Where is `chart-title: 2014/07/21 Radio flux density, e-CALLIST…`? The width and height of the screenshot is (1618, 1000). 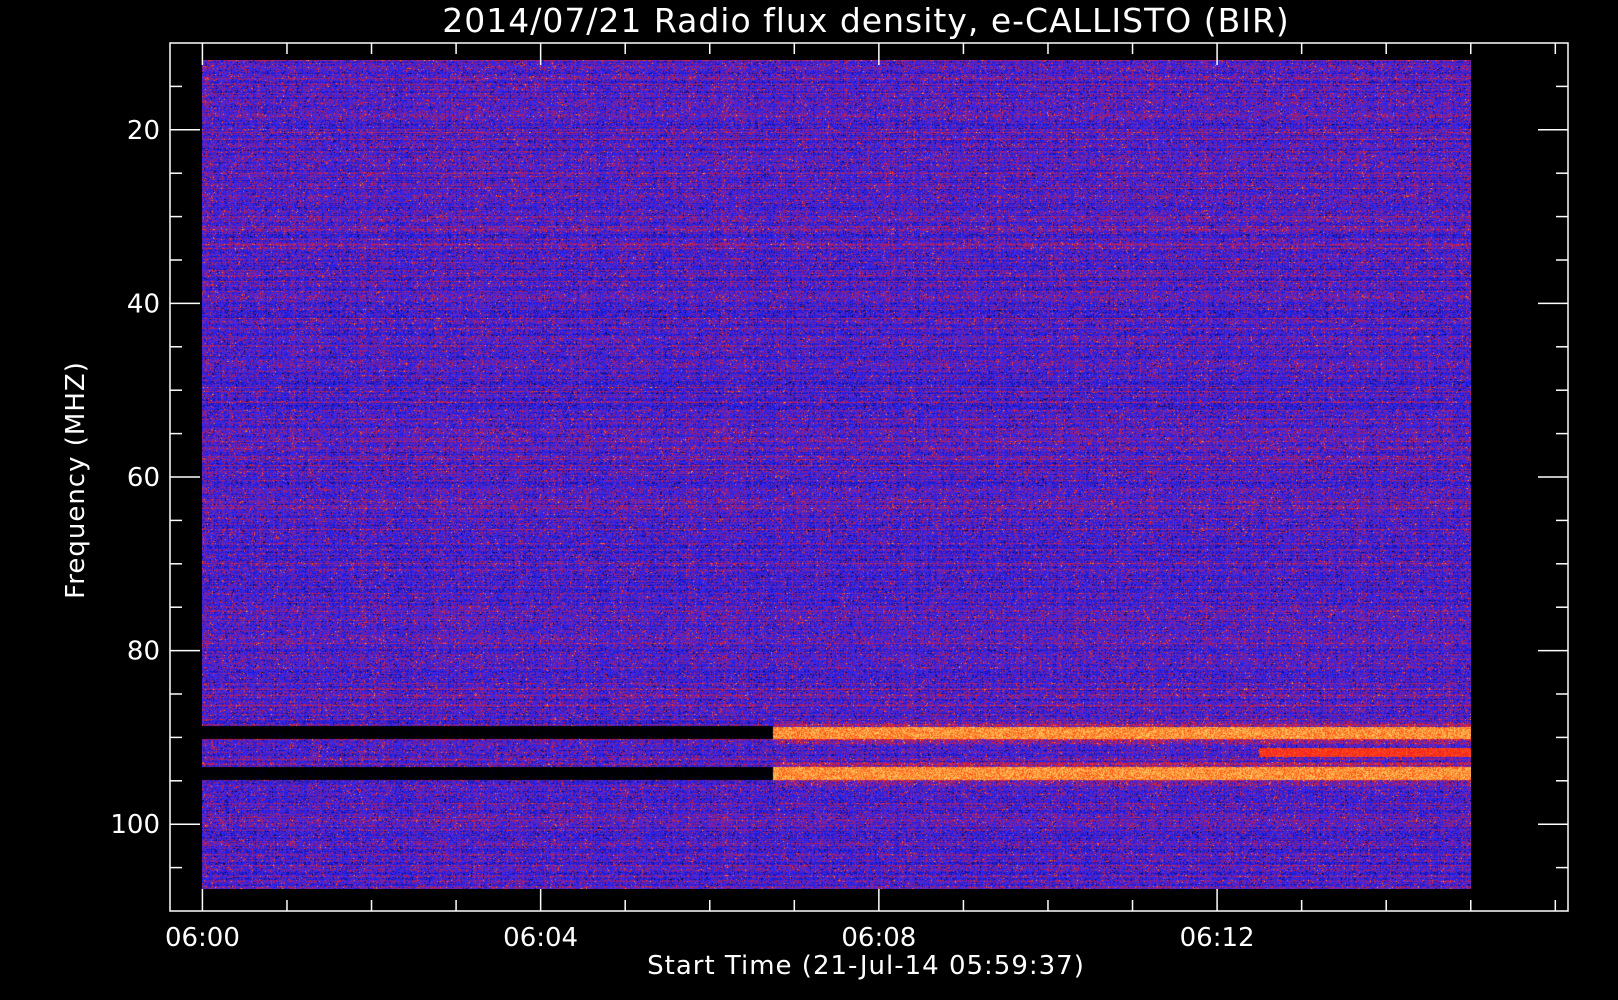 chart-title: 2014/07/21 Radio flux density, e-CALLIST… is located at coordinates (866, 20).